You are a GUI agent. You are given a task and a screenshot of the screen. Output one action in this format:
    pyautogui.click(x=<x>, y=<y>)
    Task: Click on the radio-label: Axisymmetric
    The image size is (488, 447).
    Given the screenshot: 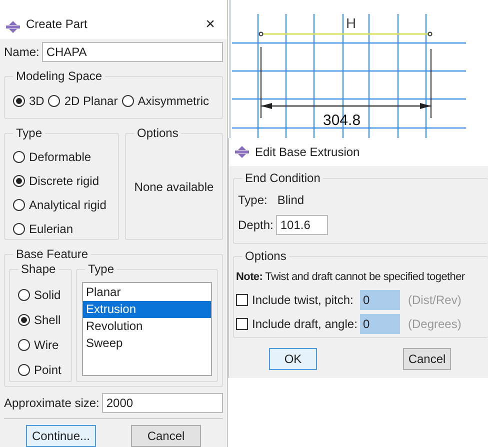 What is the action you would take?
    pyautogui.click(x=174, y=101)
    